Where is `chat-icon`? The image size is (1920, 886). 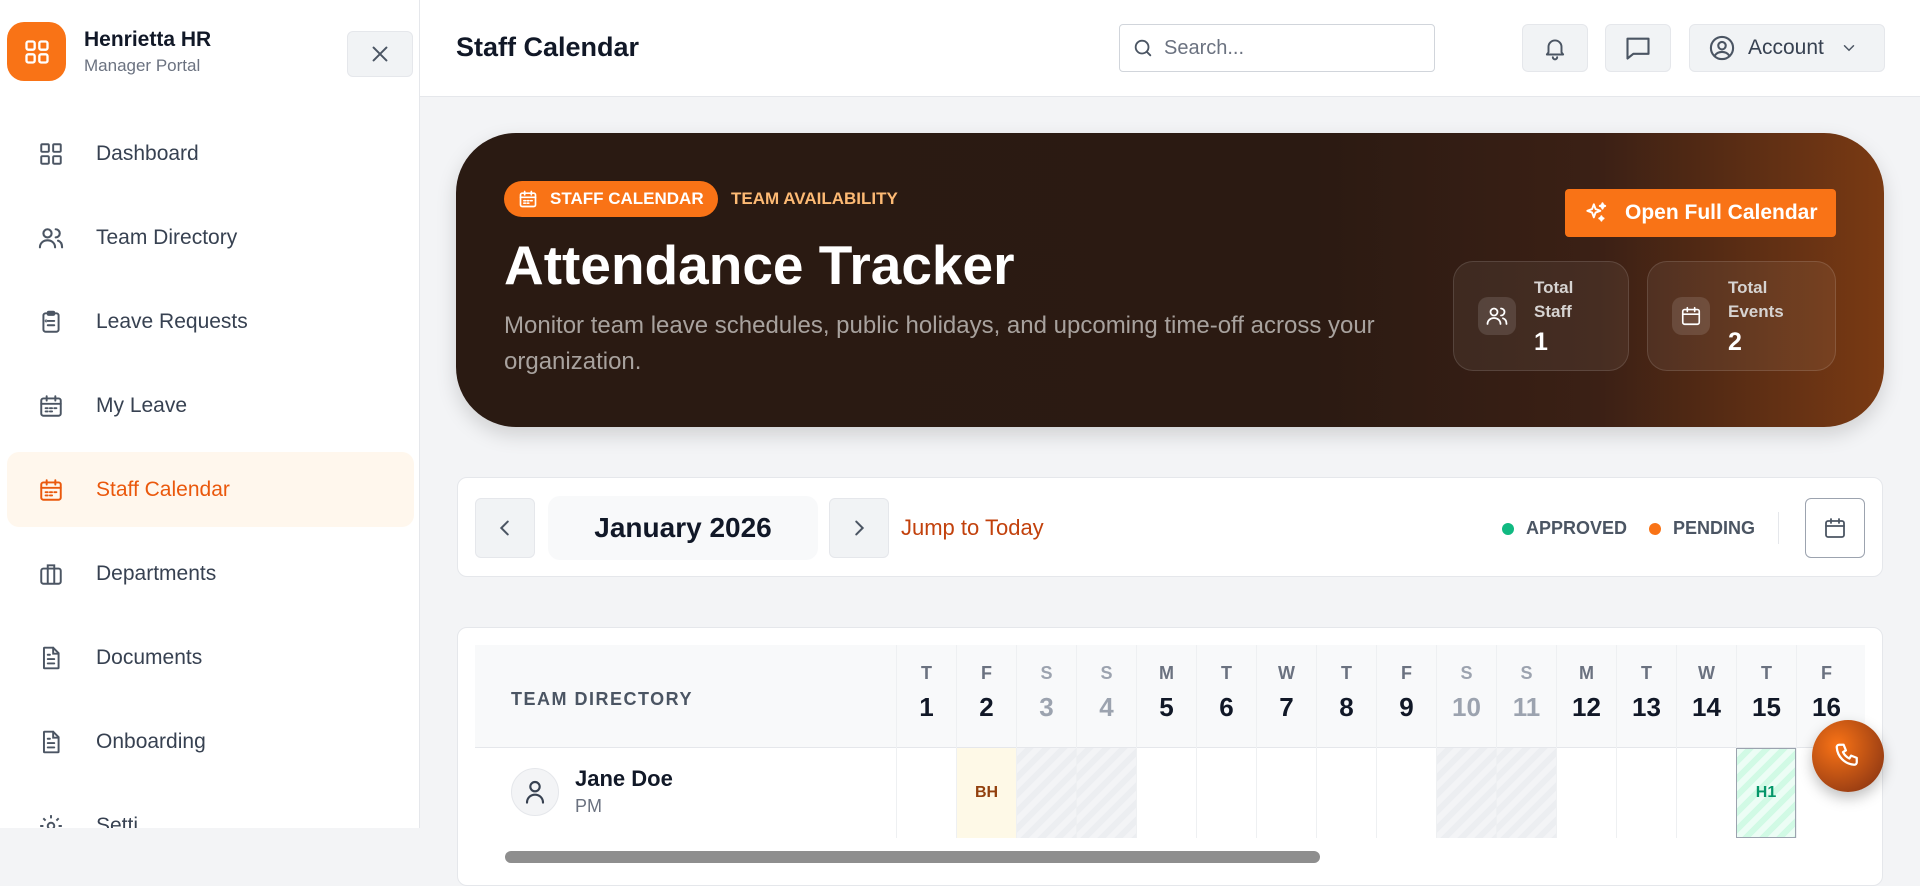
chat-icon is located at coordinates (1638, 48).